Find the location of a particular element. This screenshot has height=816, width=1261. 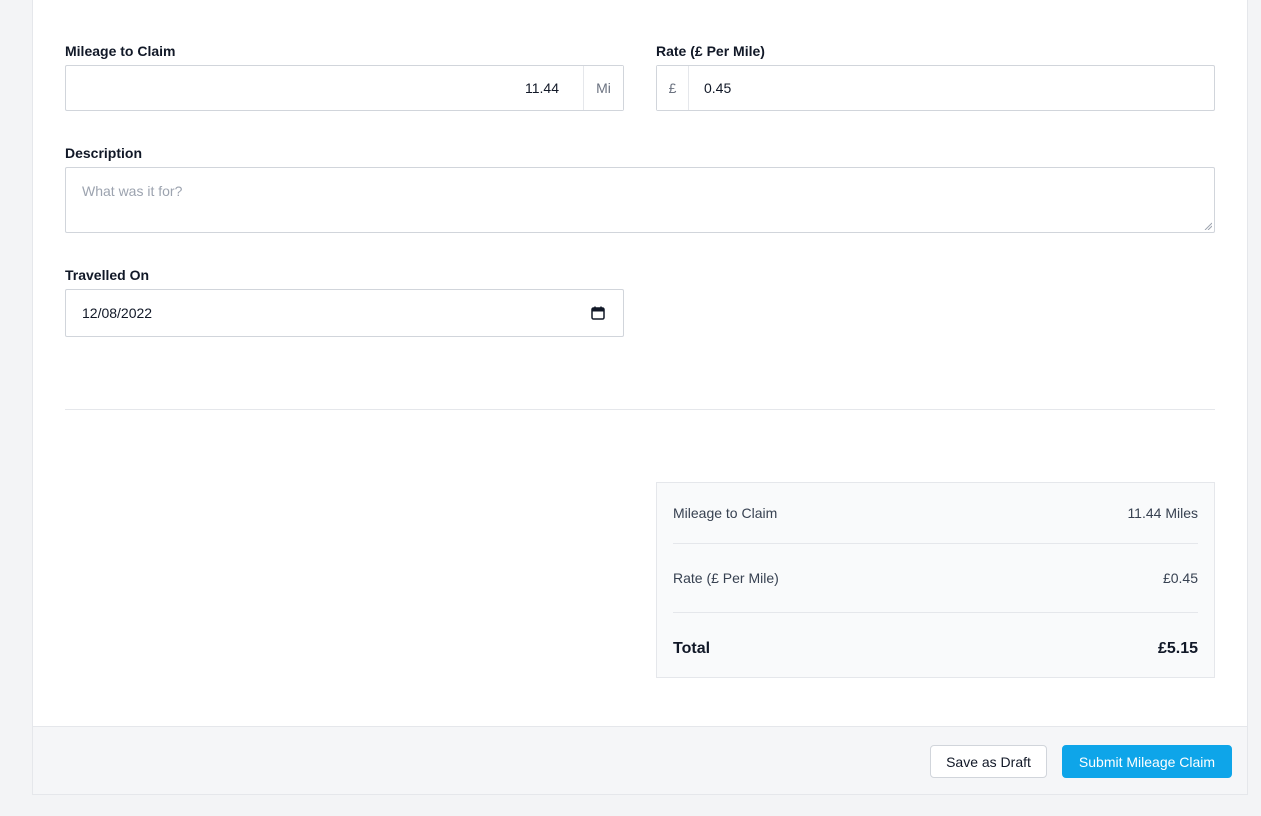

rate-currency-addon: £ is located at coordinates (673, 88).